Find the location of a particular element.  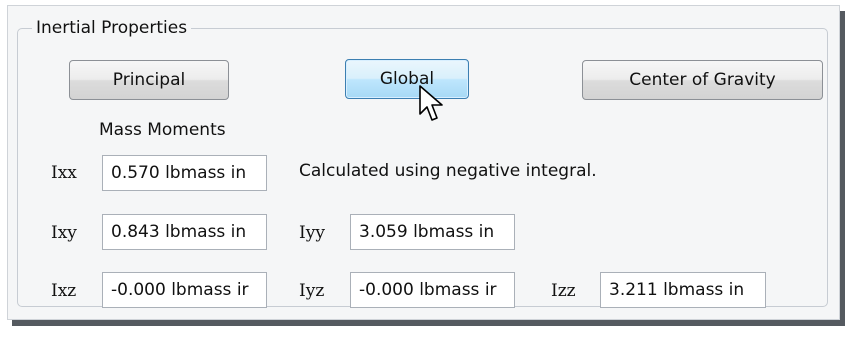

mass-moments-label: Mass Moments is located at coordinates (162, 130).